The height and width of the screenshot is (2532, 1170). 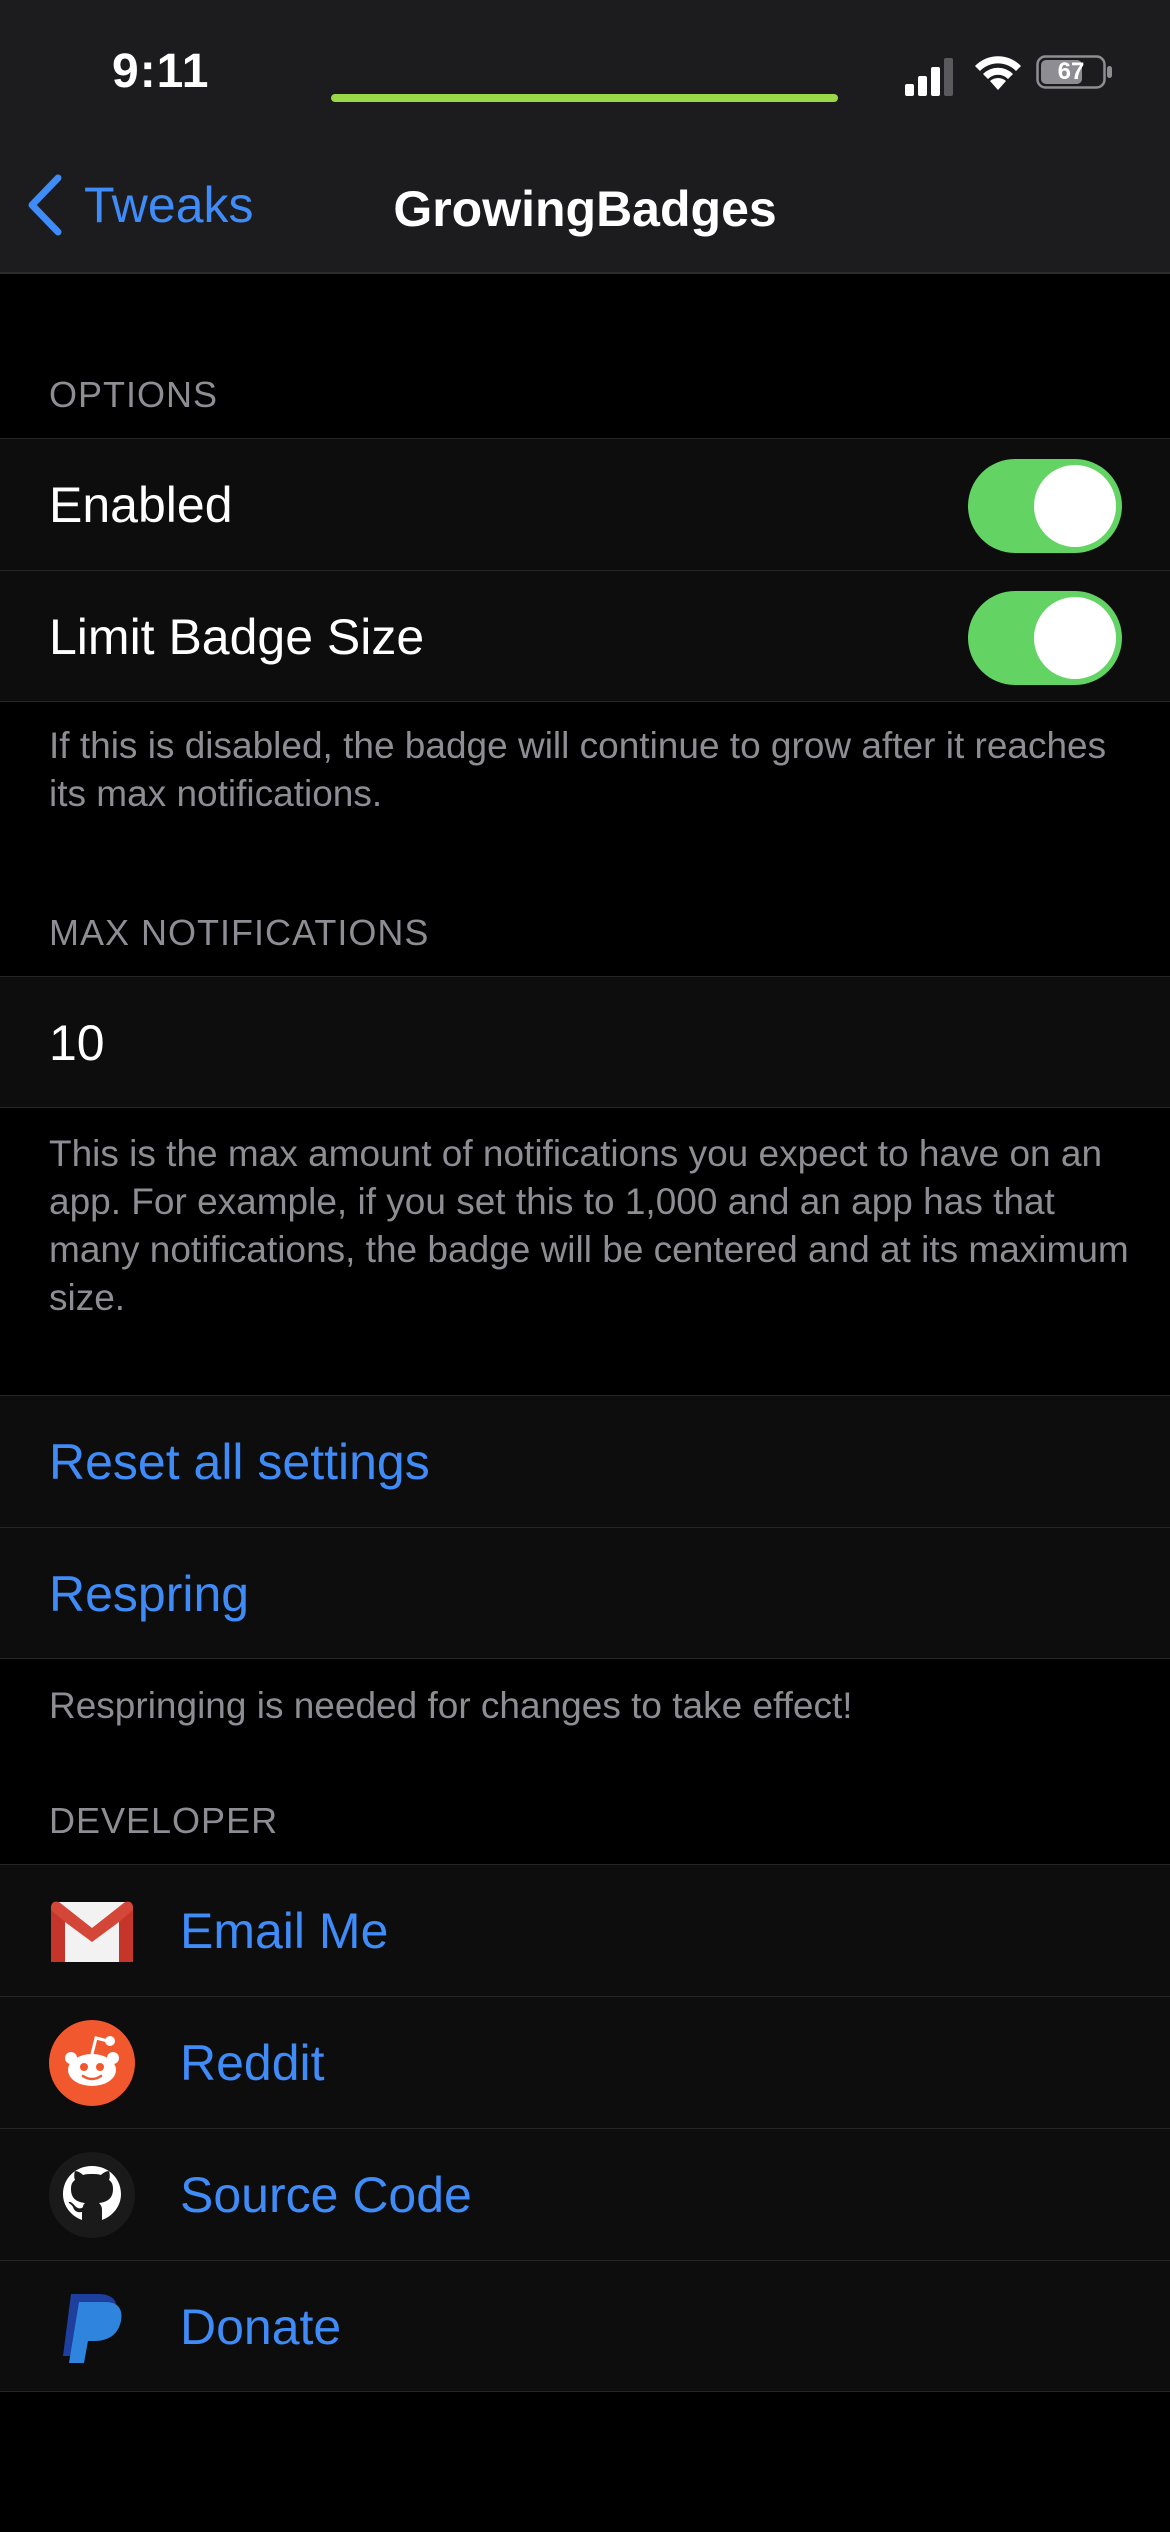 I want to click on section-header-max-notifications: MAX NOTIFICATIONS, so click(x=239, y=932).